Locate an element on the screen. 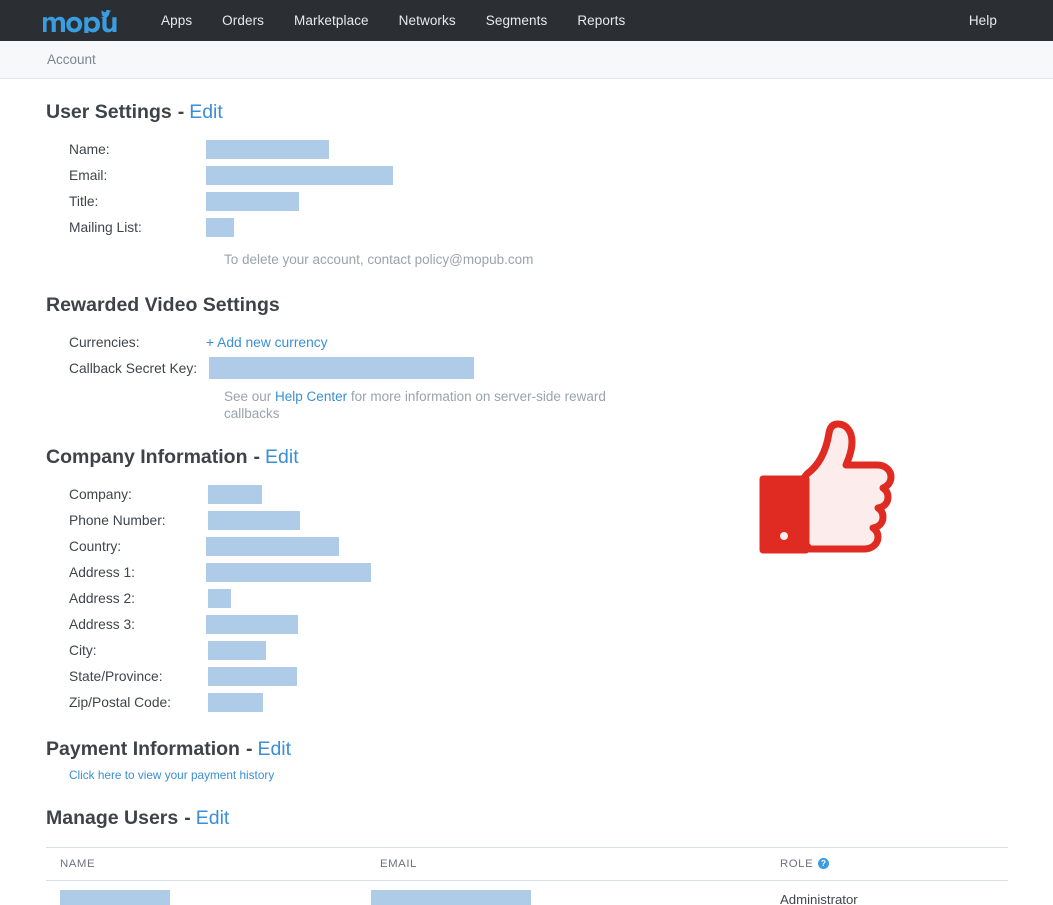  users-table: NAME EMAIL ROLE ? Administrator is located at coordinates (527, 875).